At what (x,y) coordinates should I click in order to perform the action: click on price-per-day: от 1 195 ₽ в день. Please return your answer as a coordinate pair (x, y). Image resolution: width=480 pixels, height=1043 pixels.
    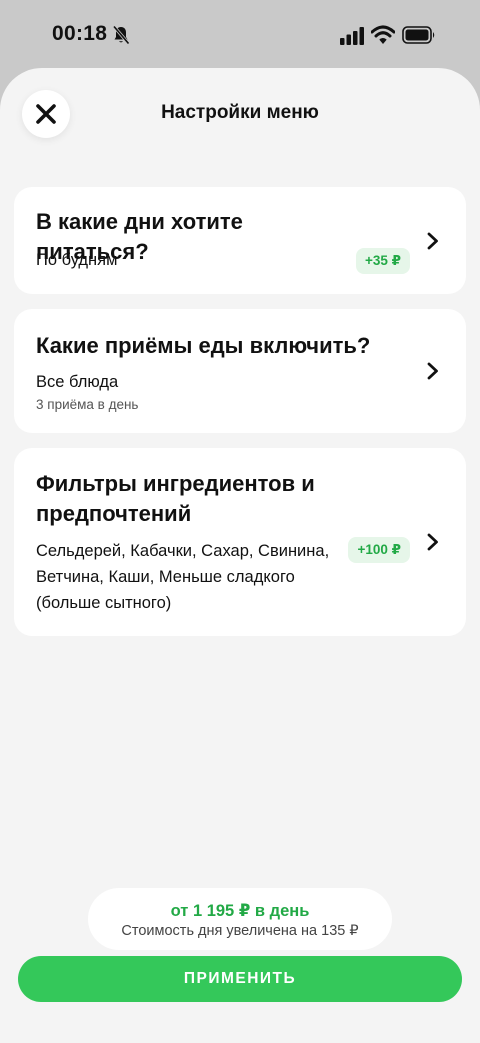
    Looking at the image, I should click on (240, 911).